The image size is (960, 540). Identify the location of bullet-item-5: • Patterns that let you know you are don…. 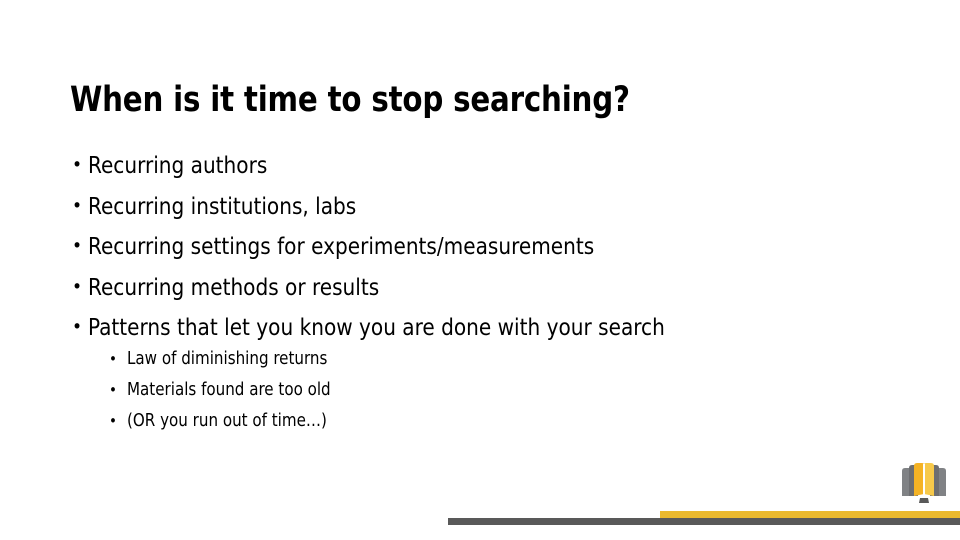
(480, 327).